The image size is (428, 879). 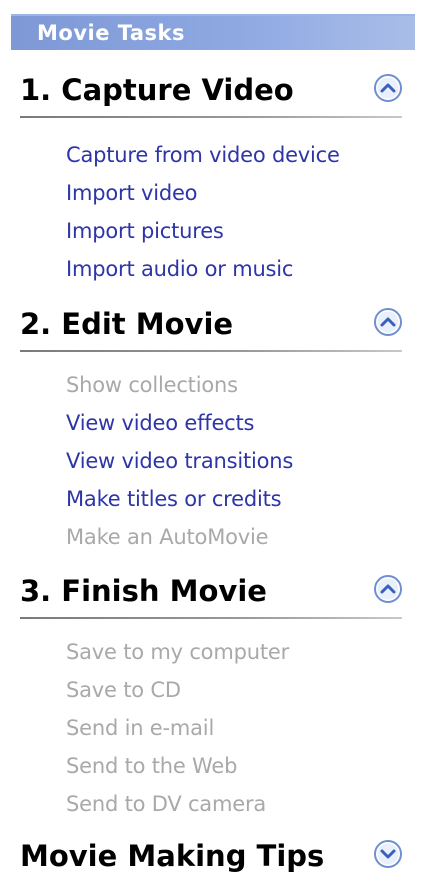 What do you see at coordinates (167, 537) in the screenshot?
I see `task-make-an-automovie: Make an AutoMovie` at bounding box center [167, 537].